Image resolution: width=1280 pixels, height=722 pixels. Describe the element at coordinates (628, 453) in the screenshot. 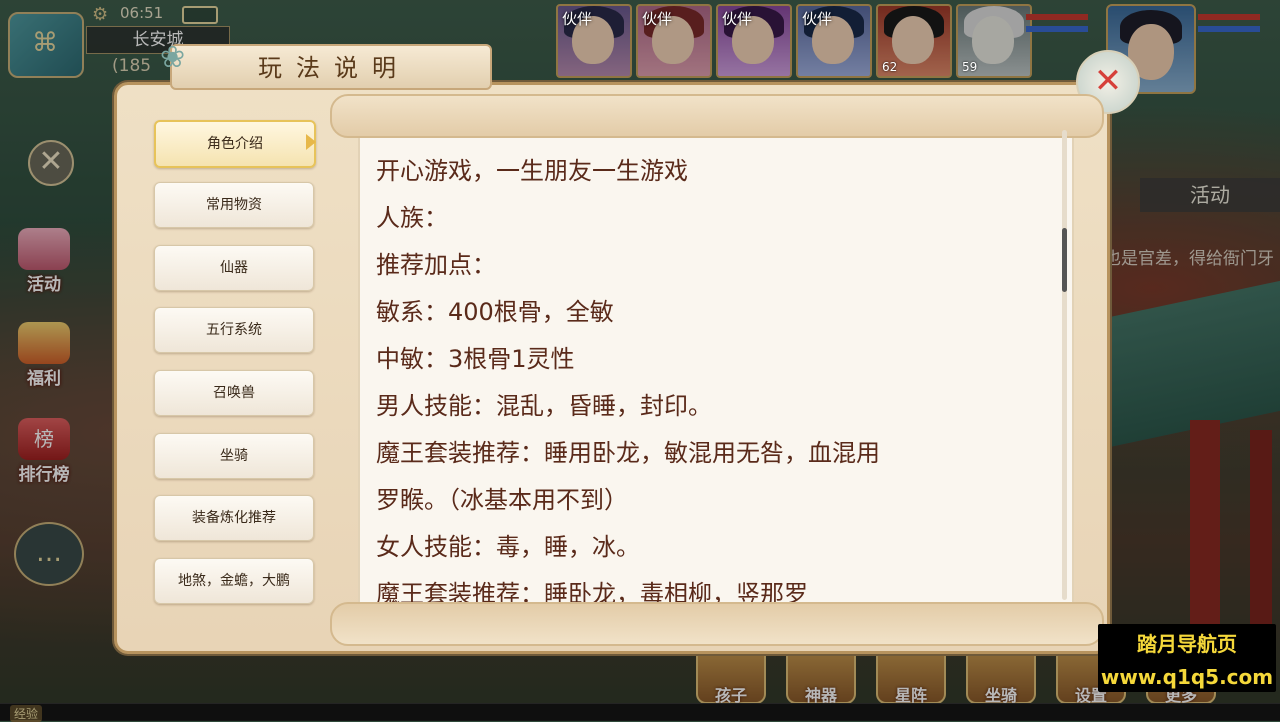

I see `content-line: 魔王套装推荐：睡用卧龙，敏混用无咎，血混用` at that location.